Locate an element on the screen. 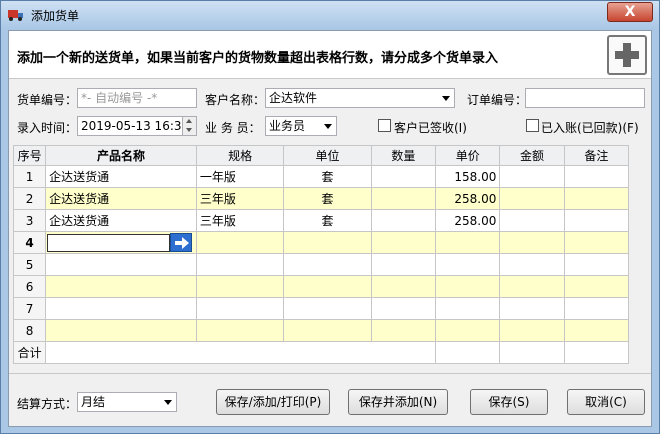  entry-time-value: 2019-05-13 16:30 is located at coordinates (135, 126).